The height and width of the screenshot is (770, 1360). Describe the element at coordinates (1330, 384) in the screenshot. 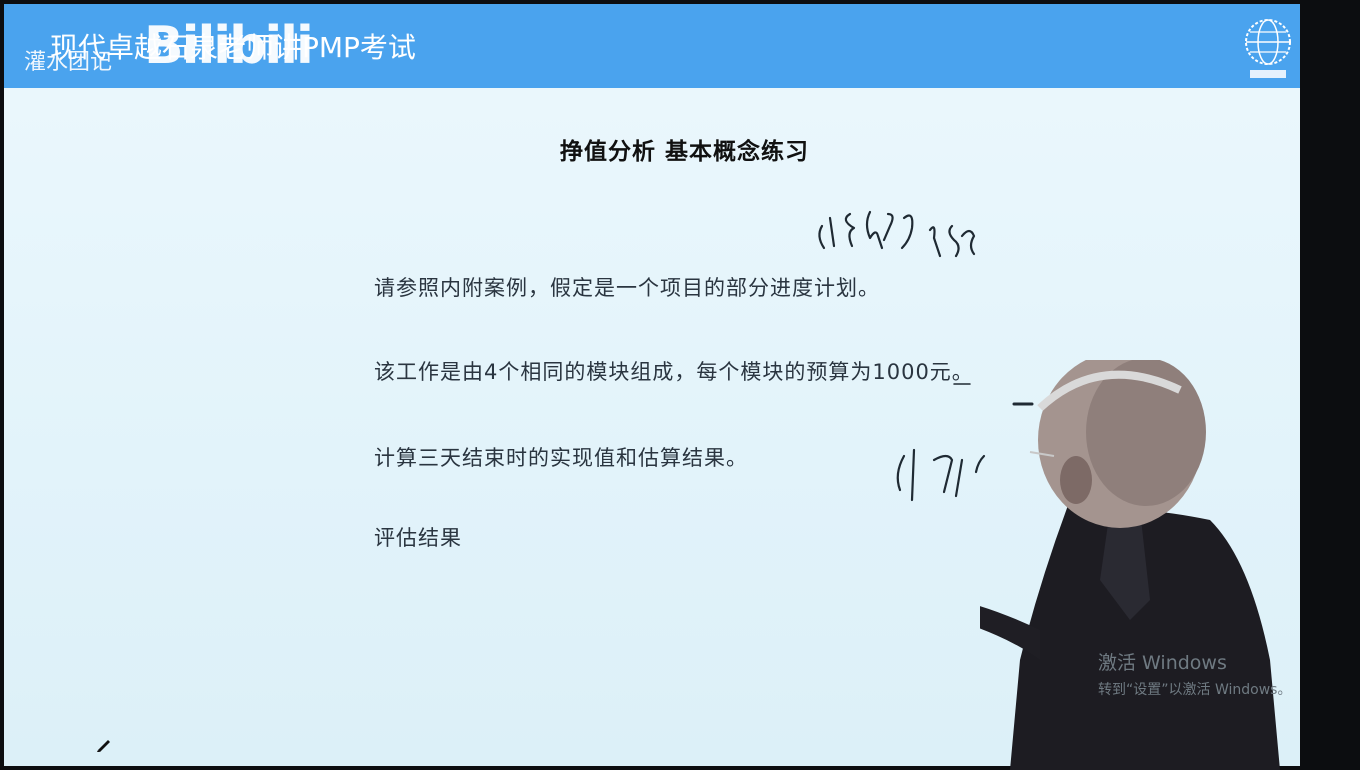

I see `right-black-margin` at that location.